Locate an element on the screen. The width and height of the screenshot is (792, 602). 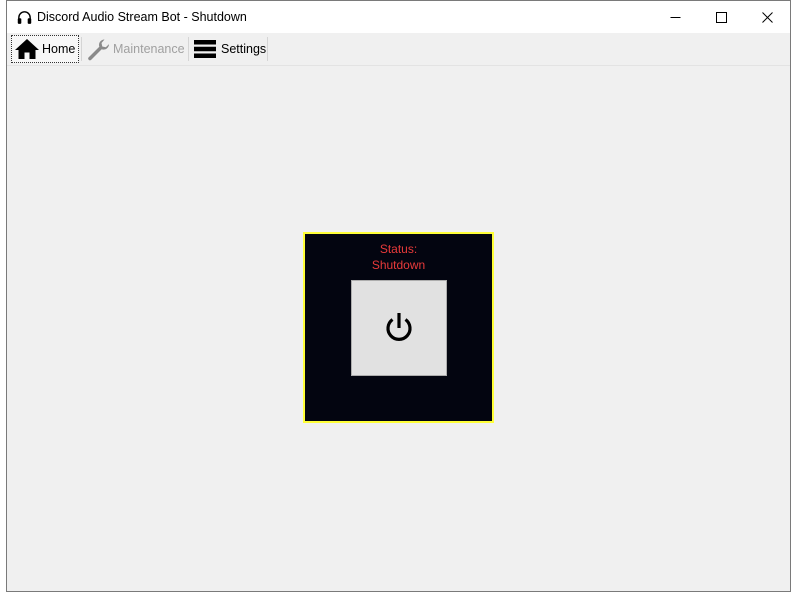
home-icon is located at coordinates (27, 49).